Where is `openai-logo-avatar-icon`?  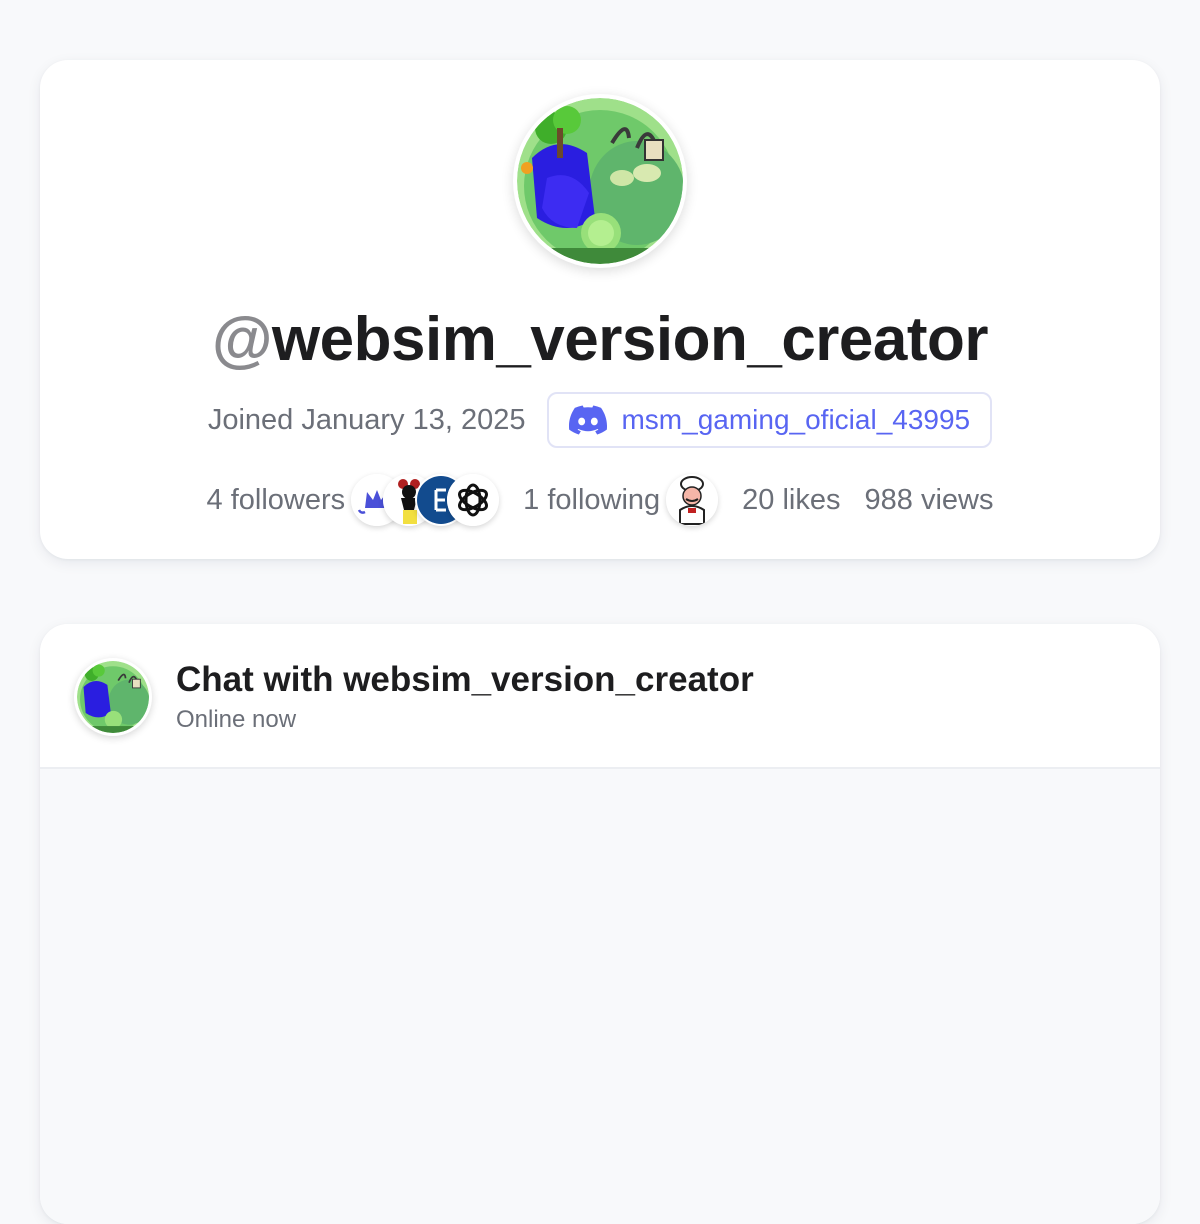 openai-logo-avatar-icon is located at coordinates (473, 500).